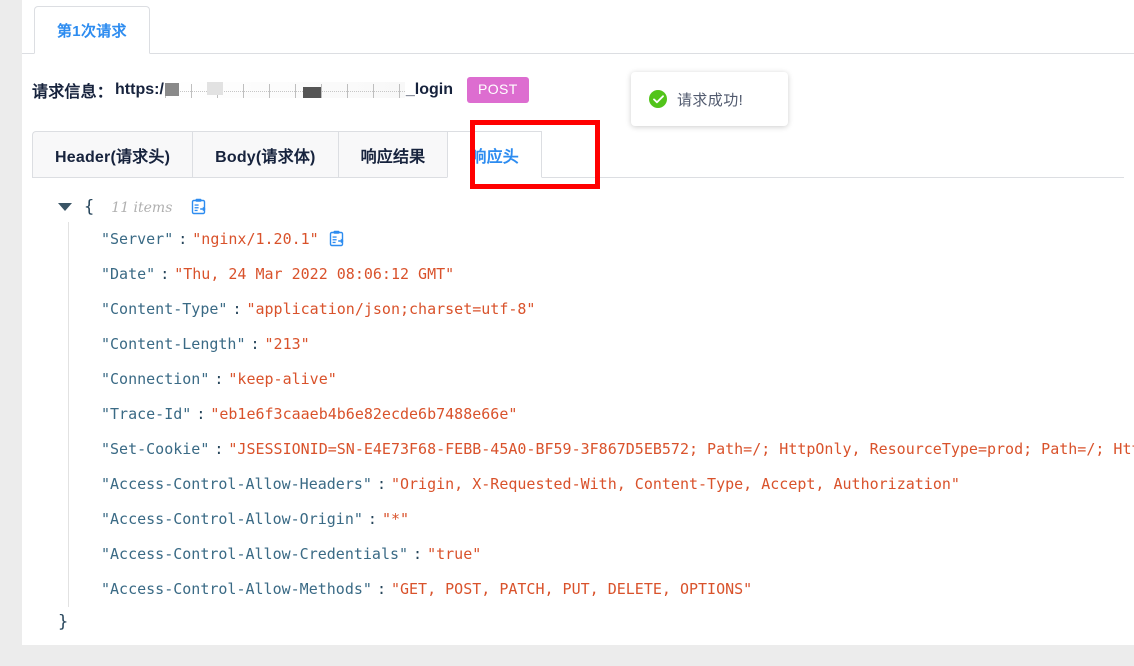 The height and width of the screenshot is (666, 1134). Describe the element at coordinates (282, 379) in the screenshot. I see `json-value: "keep-alive"` at that location.